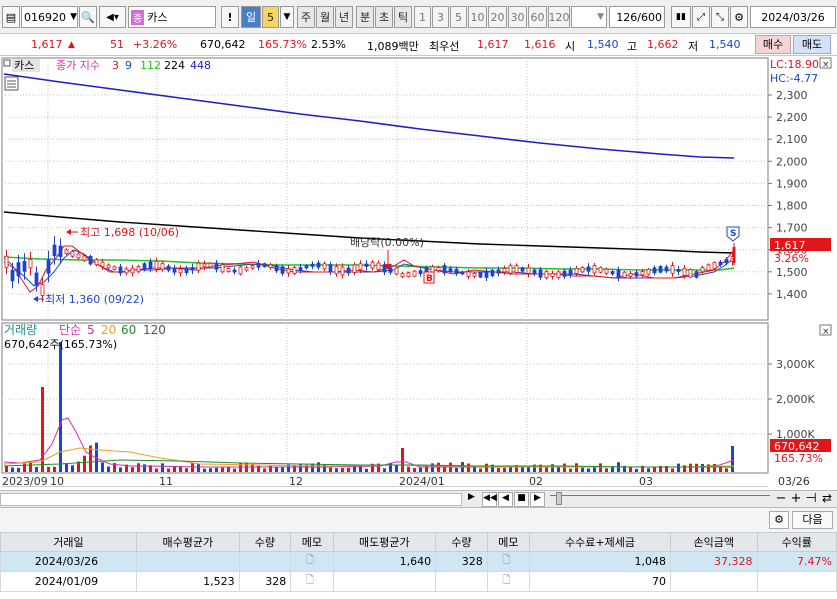 This screenshot has height=599, width=837. I want to click on column-header: 수익률, so click(796, 542).